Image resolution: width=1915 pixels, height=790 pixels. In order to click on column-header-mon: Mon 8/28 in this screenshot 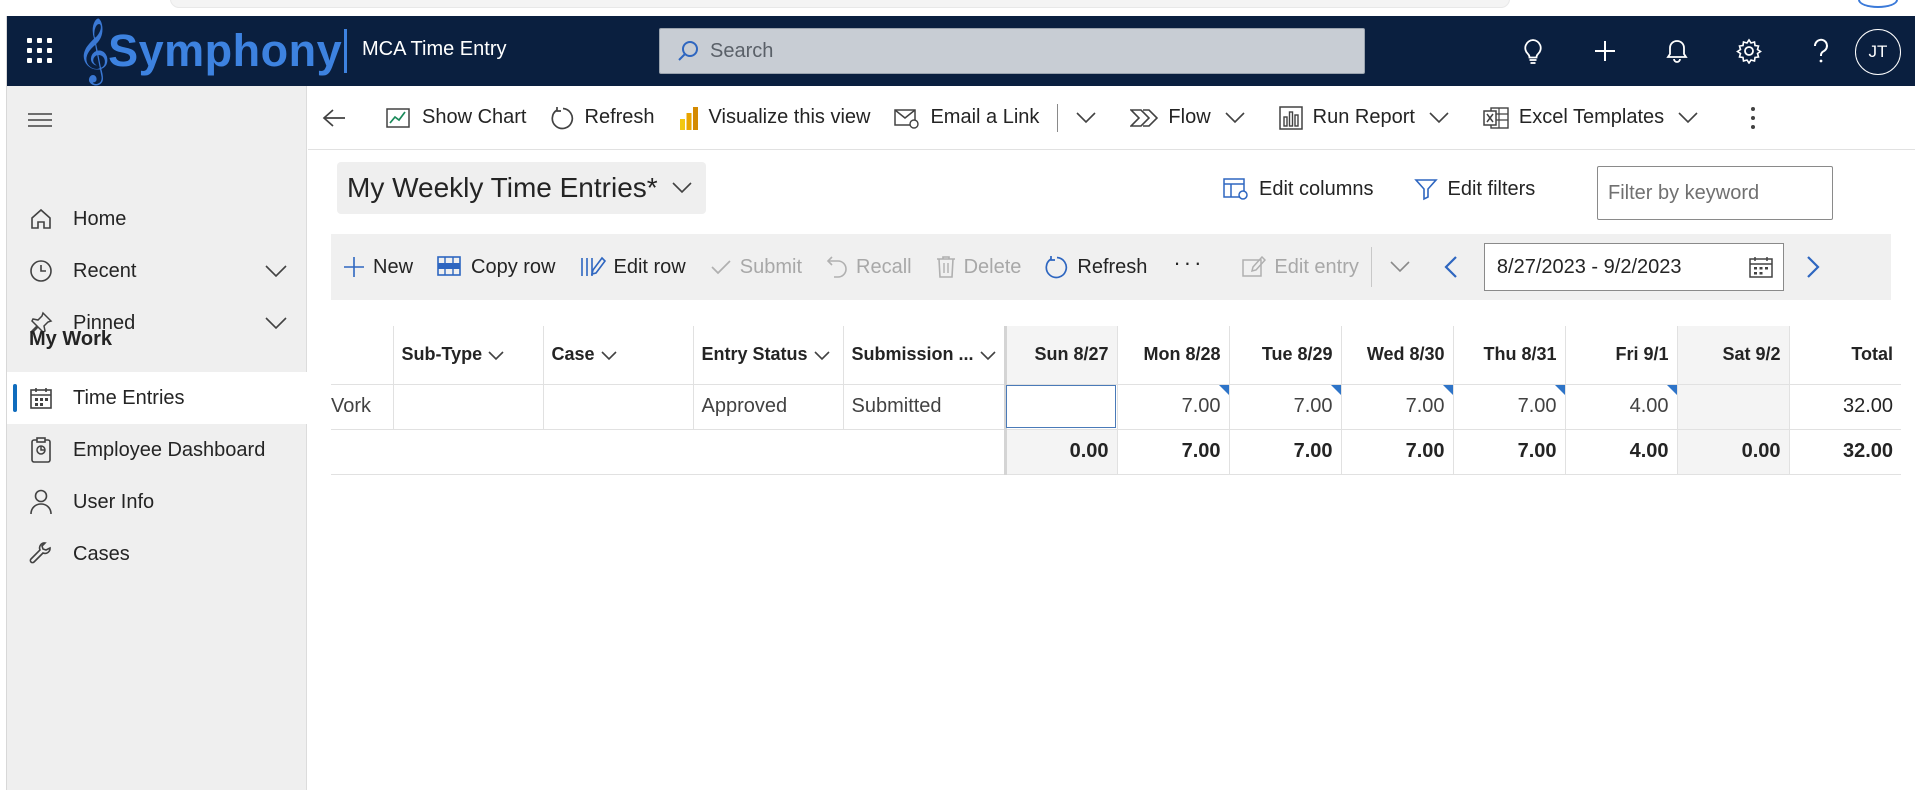, I will do `click(1173, 355)`.